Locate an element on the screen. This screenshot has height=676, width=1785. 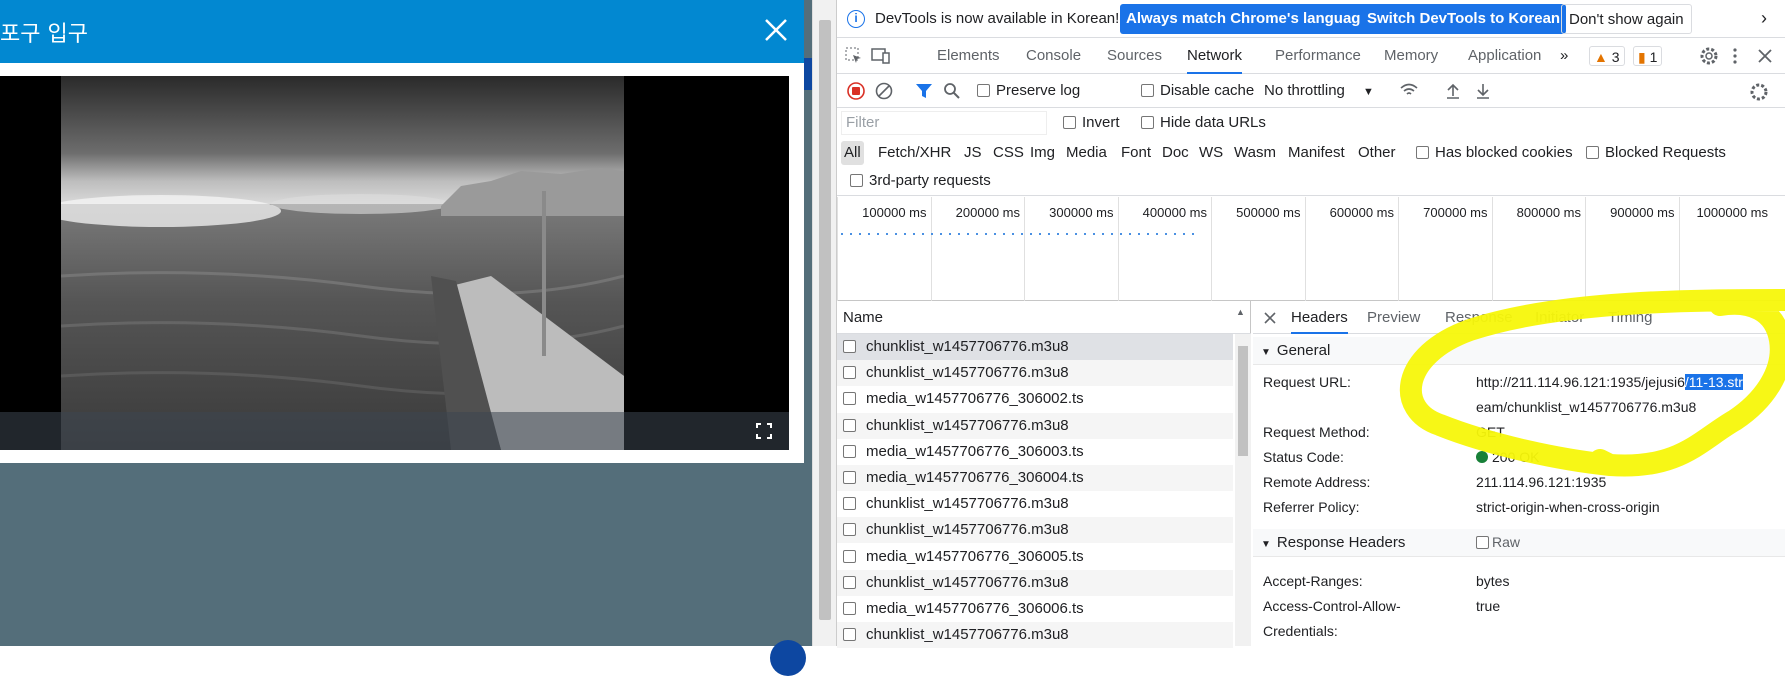
type-fetch-xhr: Fetch/XHR is located at coordinates (914, 153).